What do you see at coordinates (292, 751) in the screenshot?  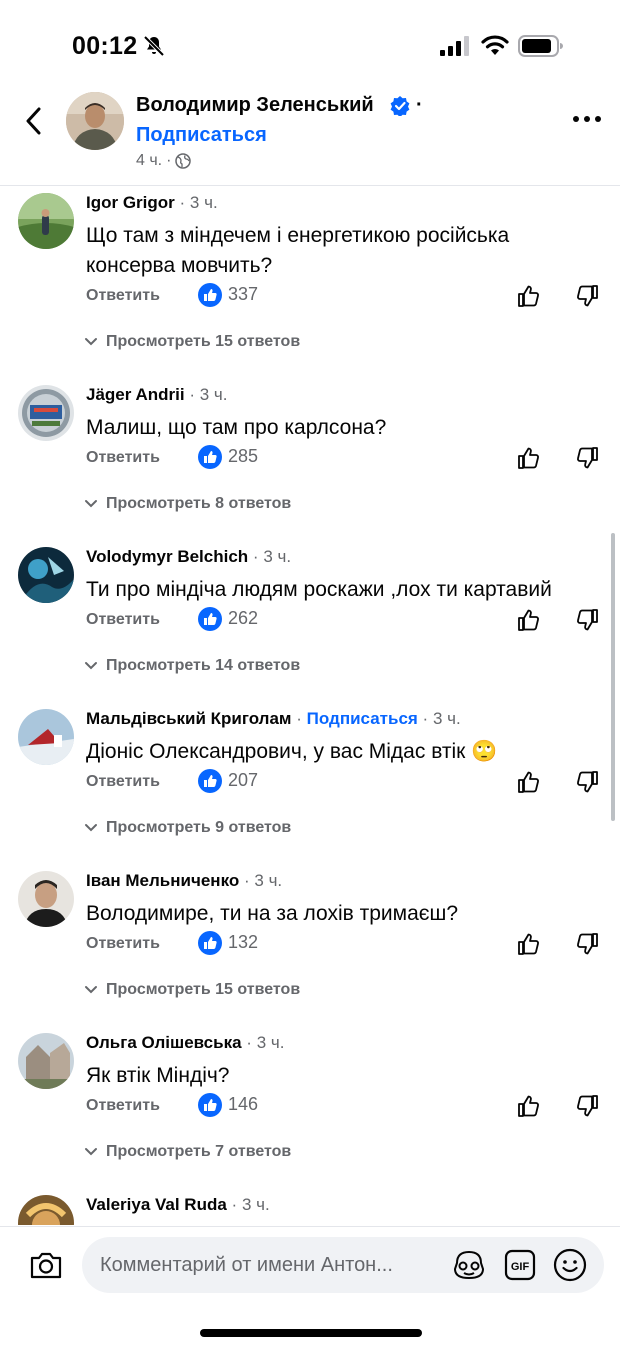 I see `comment-text: Діоніс Олександрович, у вас Мідас втік 🙄` at bounding box center [292, 751].